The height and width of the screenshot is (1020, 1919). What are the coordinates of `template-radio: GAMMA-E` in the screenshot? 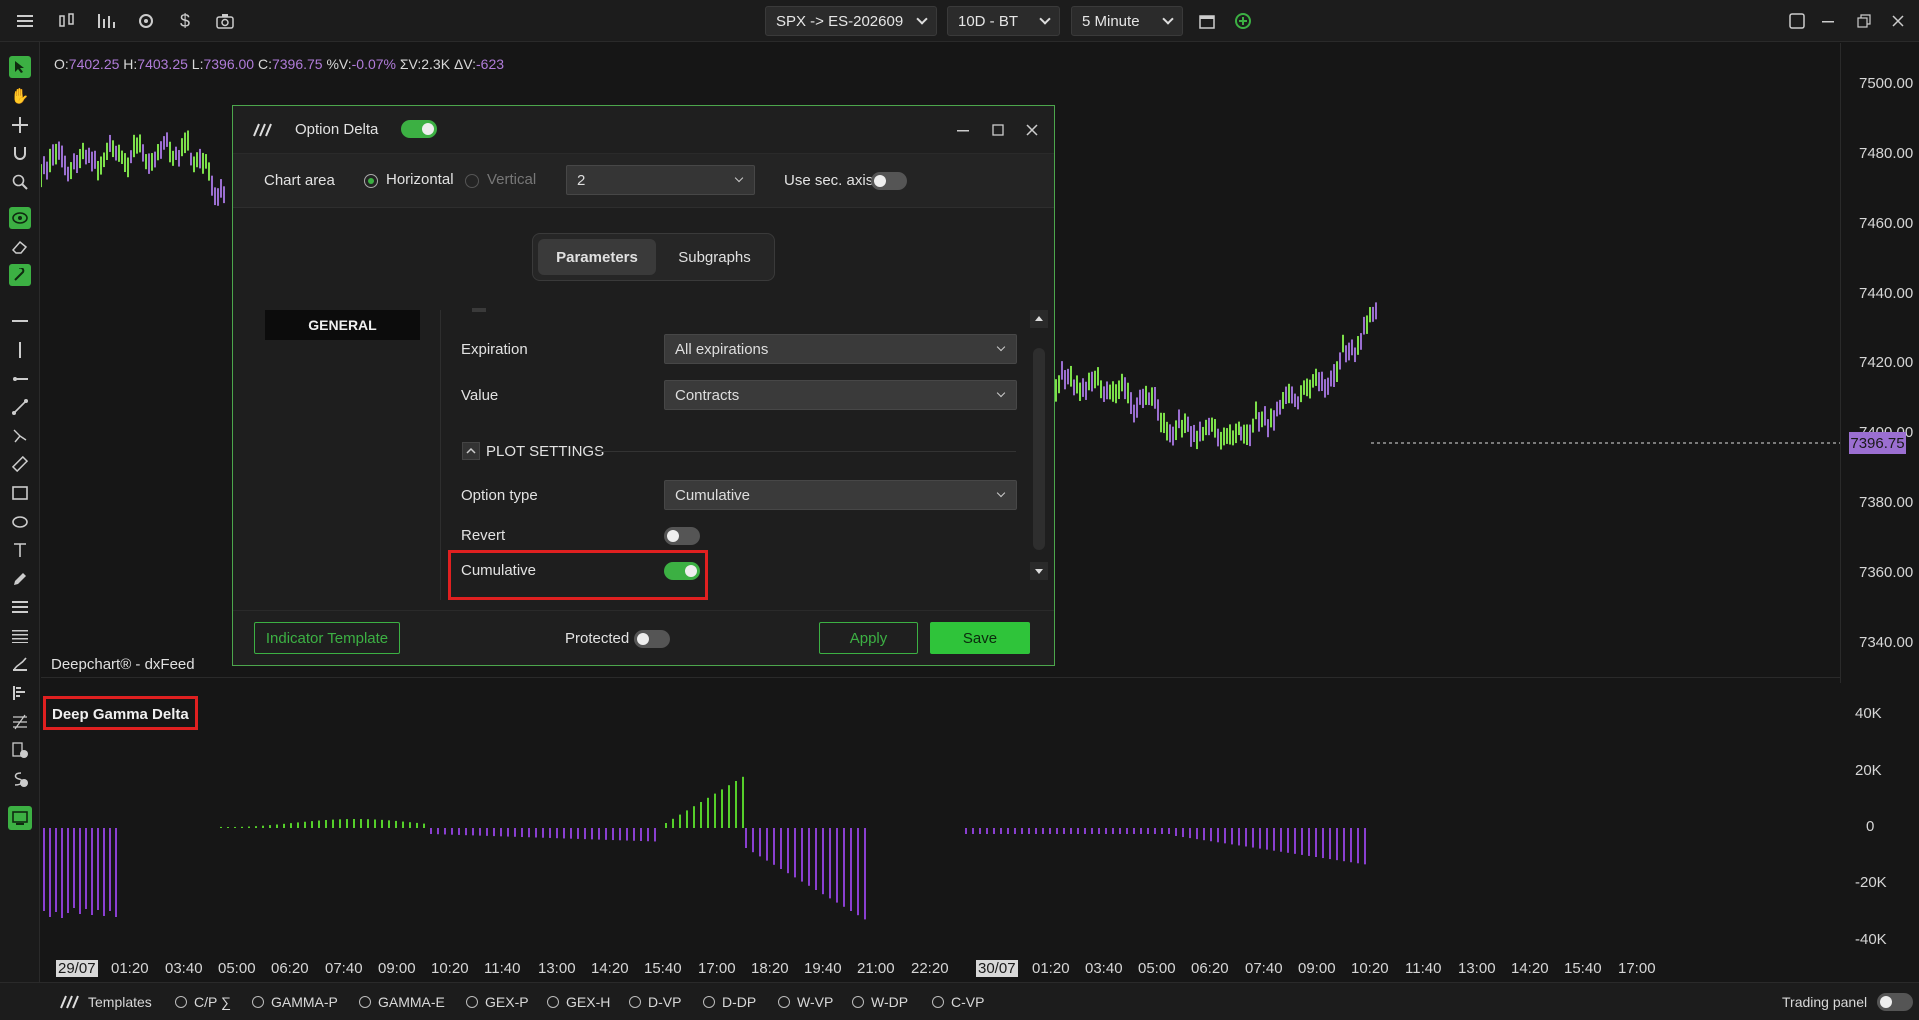 It's located at (402, 1002).